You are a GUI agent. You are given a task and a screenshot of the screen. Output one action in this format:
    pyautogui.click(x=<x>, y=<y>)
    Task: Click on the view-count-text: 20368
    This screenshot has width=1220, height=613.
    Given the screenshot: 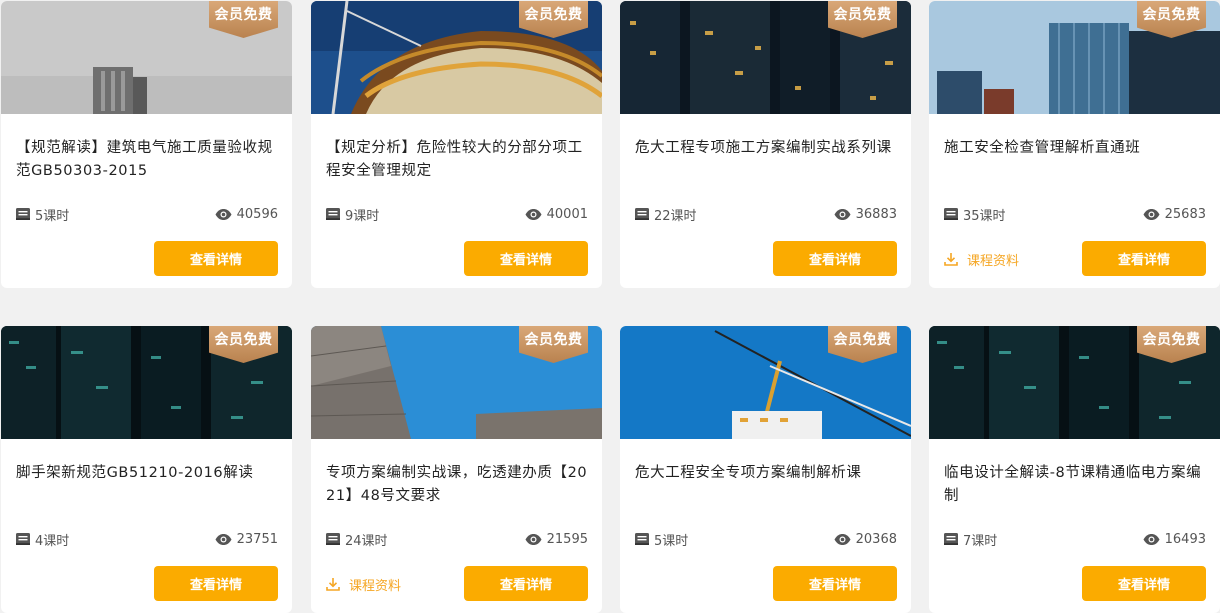 What is the action you would take?
    pyautogui.click(x=876, y=539)
    